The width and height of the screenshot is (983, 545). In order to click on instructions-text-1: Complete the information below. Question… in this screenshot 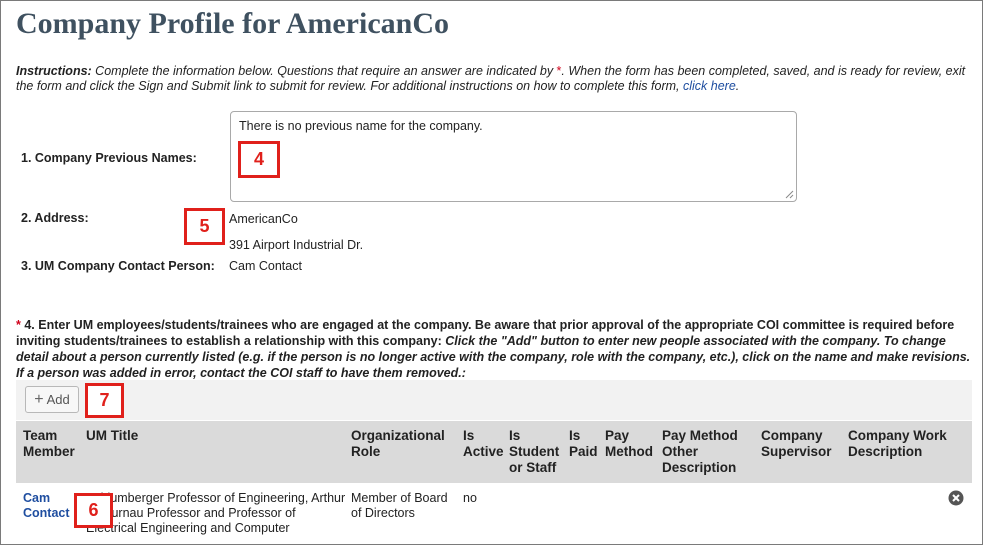, I will do `click(324, 71)`.